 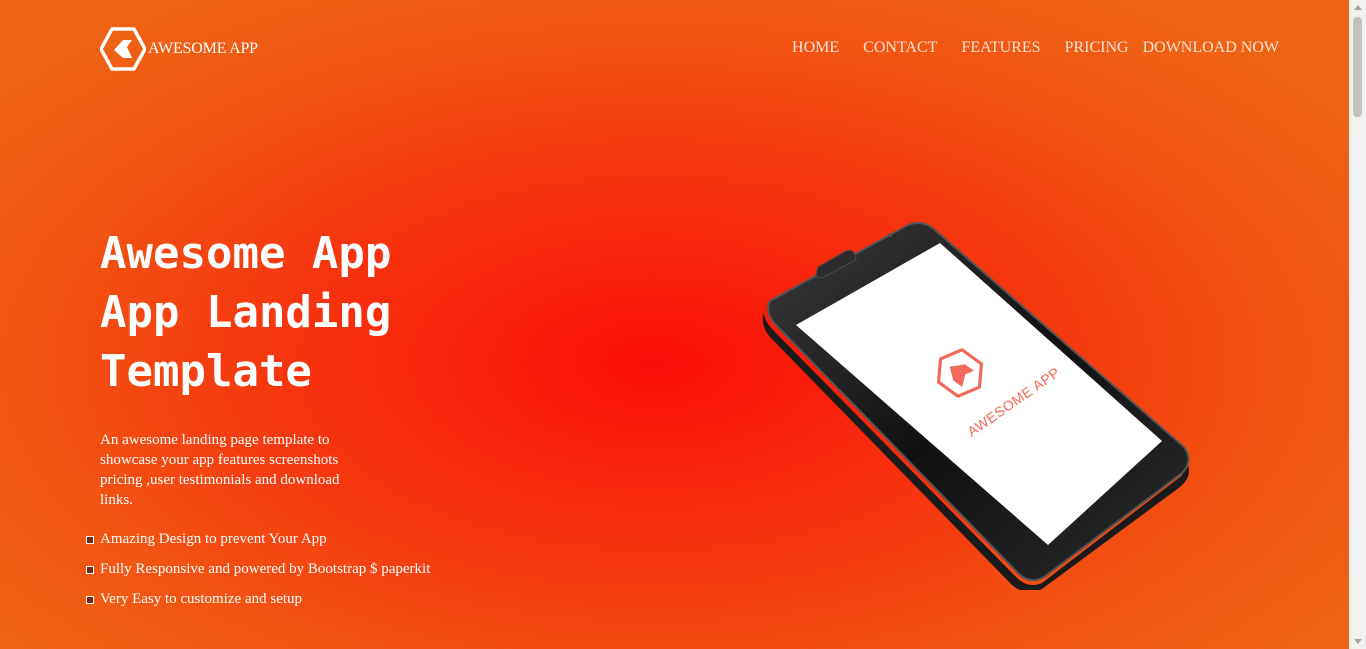 I want to click on page-scrollbar, so click(x=1357, y=324).